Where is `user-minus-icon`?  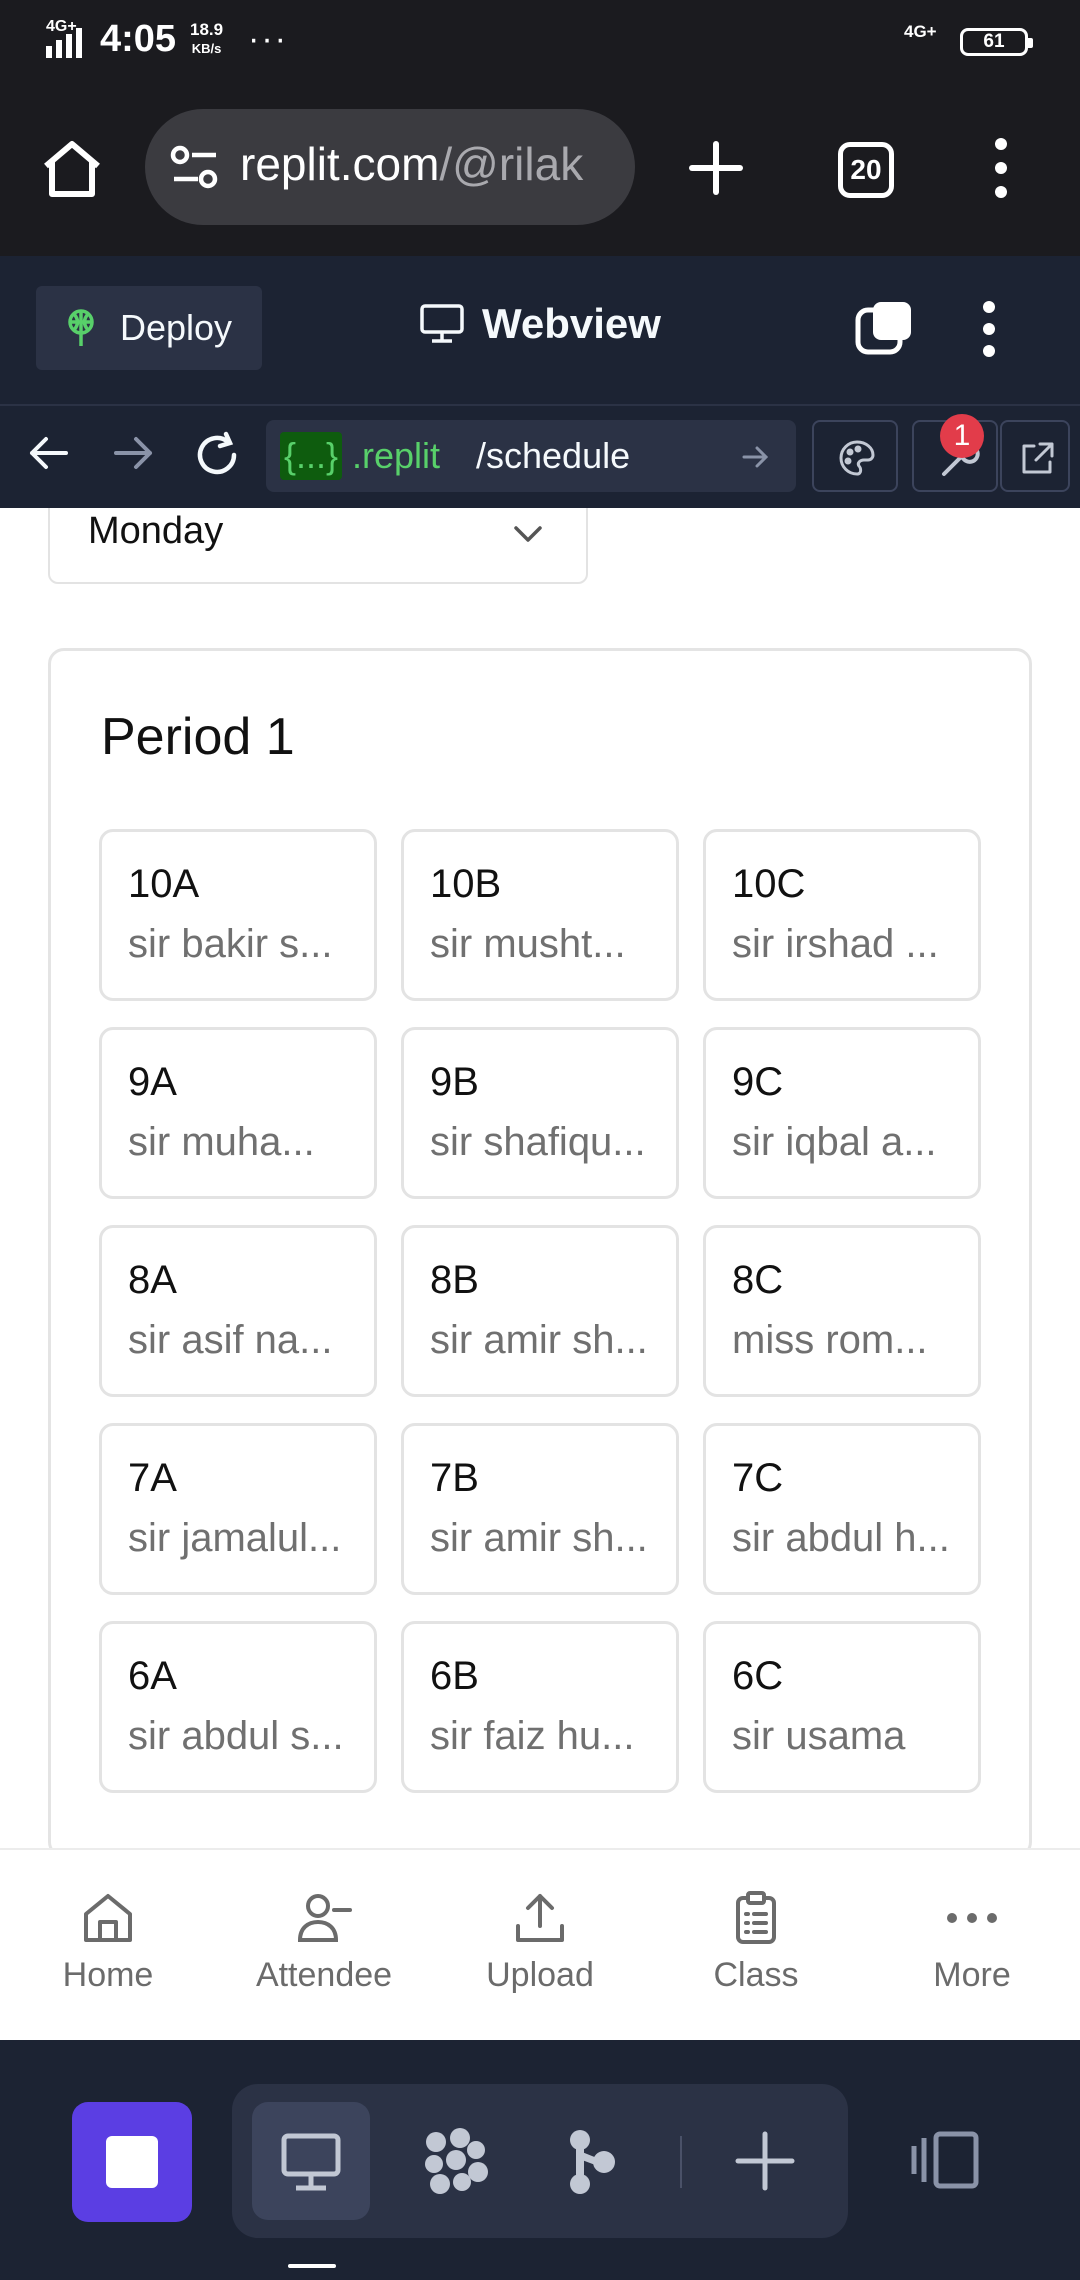
user-minus-icon is located at coordinates (324, 1918).